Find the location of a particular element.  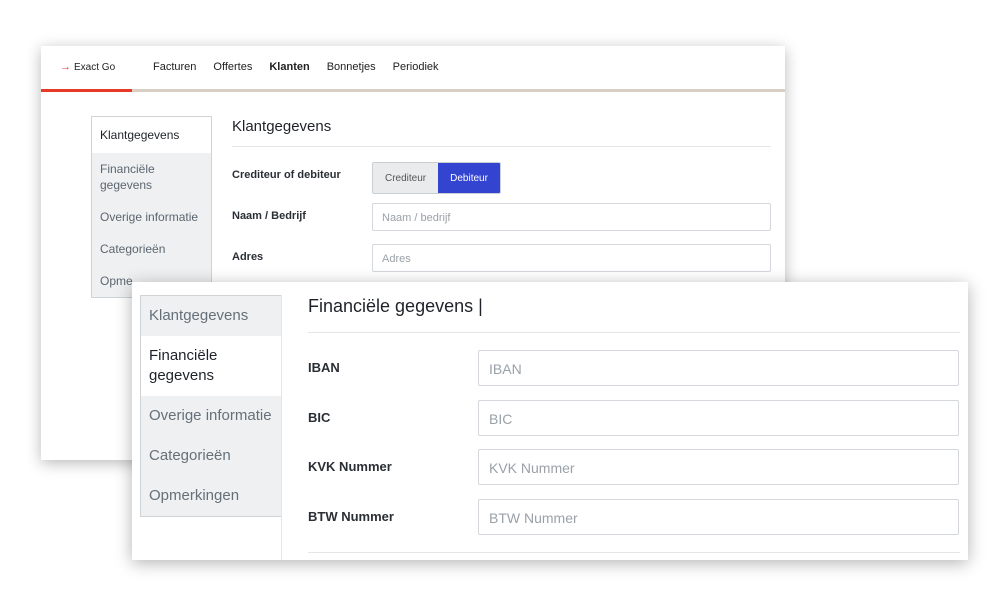

section-title: Financiële gegevens | is located at coordinates (395, 306).